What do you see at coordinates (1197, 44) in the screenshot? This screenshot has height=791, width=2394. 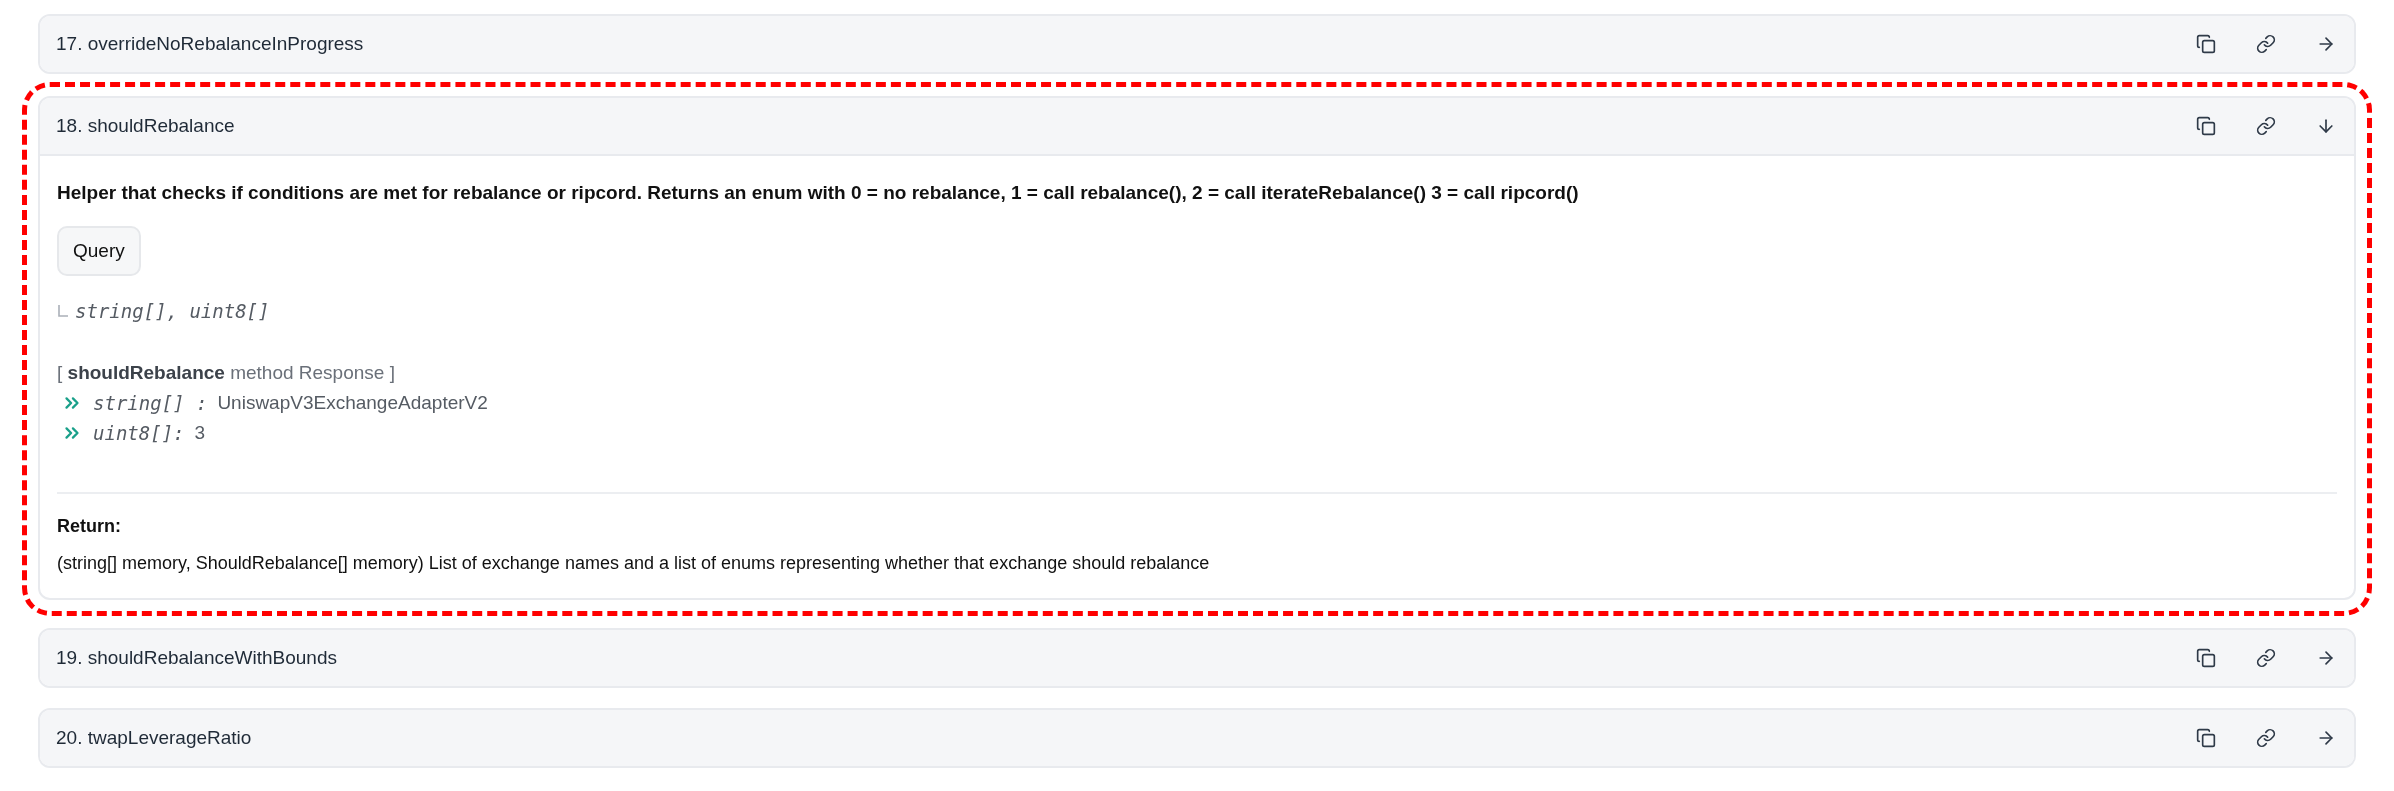 I see `function-header: 17. overrideNoRebalanceInProgress` at bounding box center [1197, 44].